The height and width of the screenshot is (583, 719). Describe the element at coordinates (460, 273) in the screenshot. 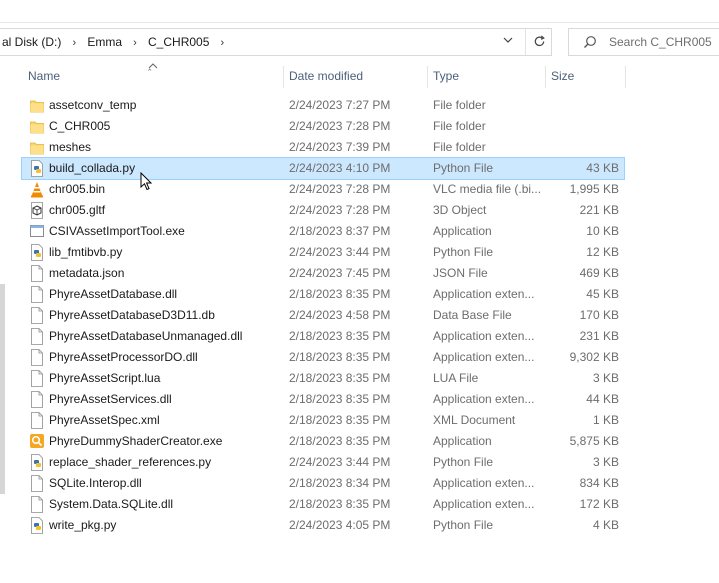

I see `file-type: JSON File` at that location.